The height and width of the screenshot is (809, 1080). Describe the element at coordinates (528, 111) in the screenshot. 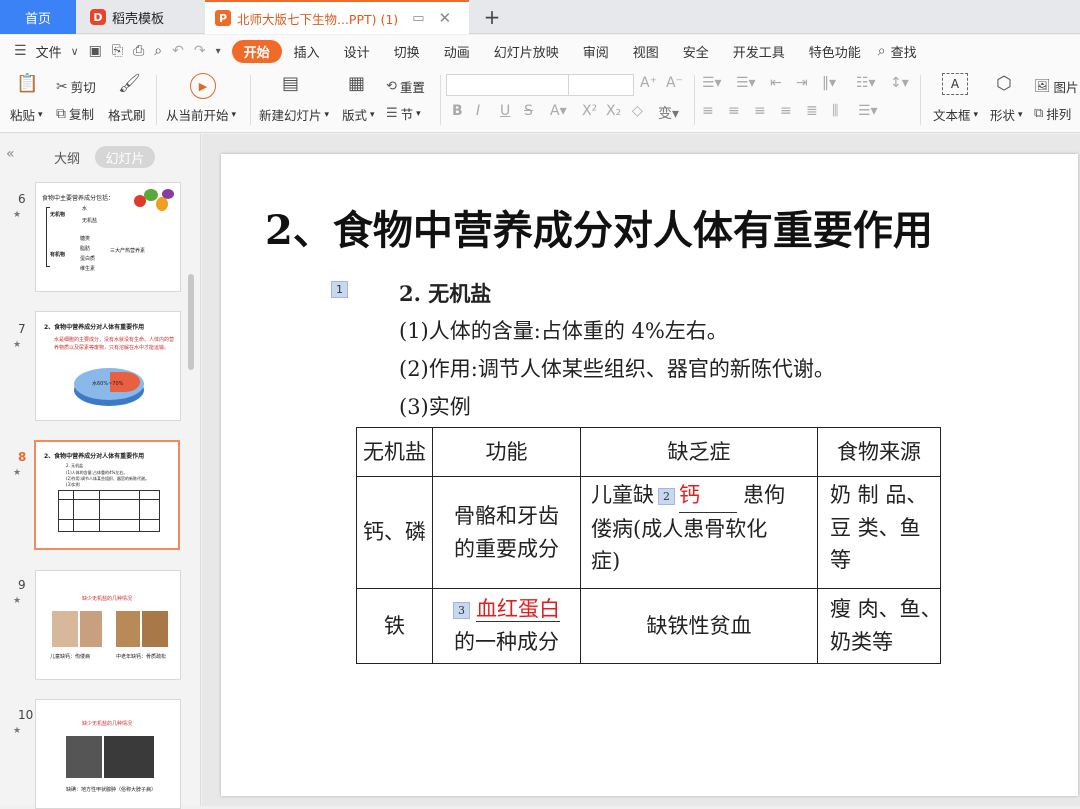

I see `strikethrough-icon: S` at that location.